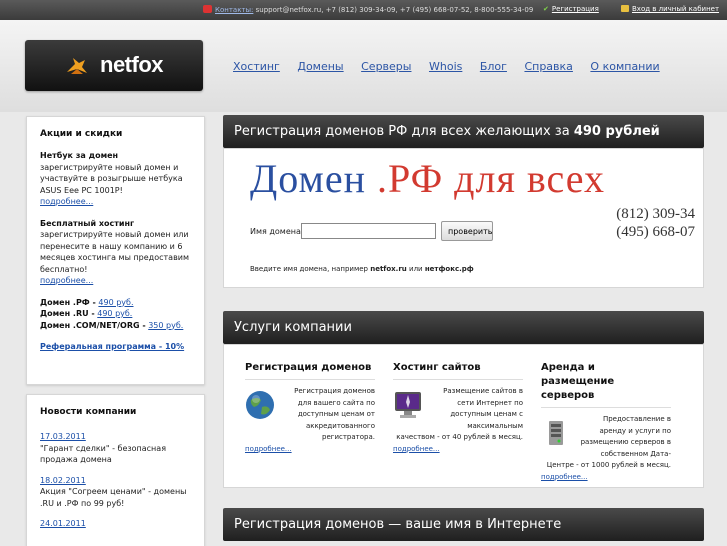 The height and width of the screenshot is (546, 727). I want to click on hint-prefix: Введите имя домена, например, so click(309, 269).